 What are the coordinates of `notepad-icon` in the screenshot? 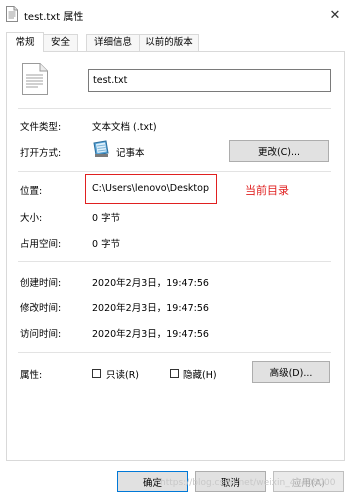 It's located at (101, 149).